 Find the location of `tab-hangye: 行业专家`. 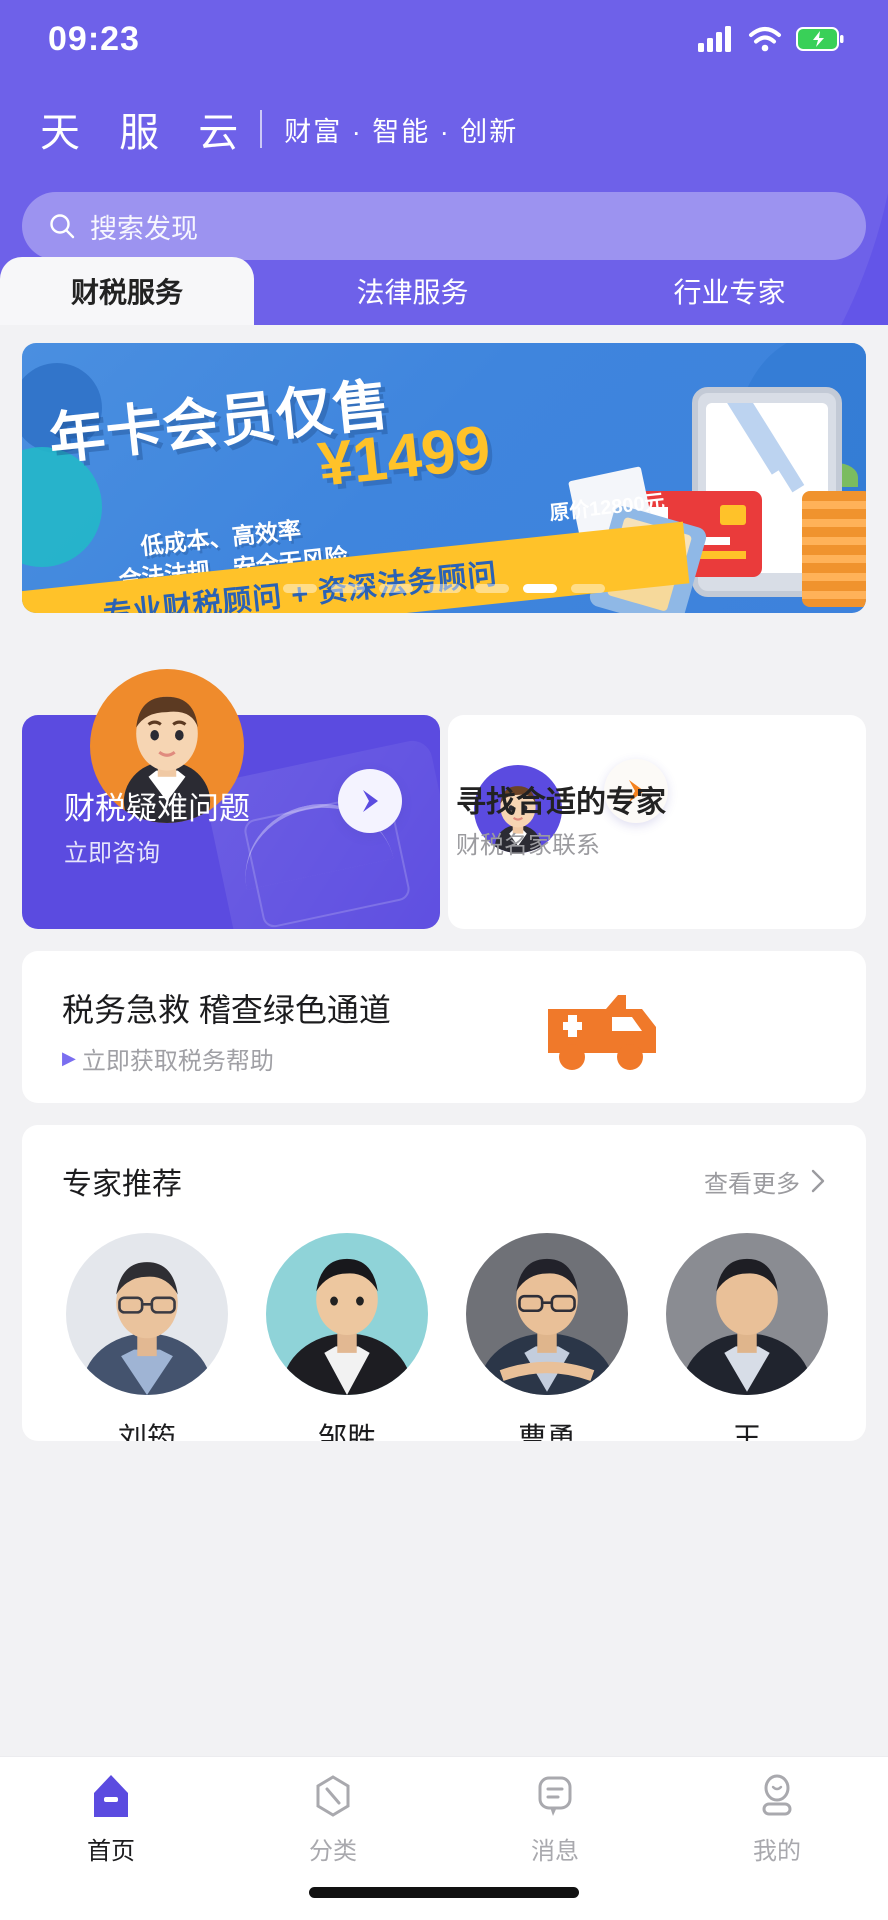

tab-hangye: 行业专家 is located at coordinates (729, 291).